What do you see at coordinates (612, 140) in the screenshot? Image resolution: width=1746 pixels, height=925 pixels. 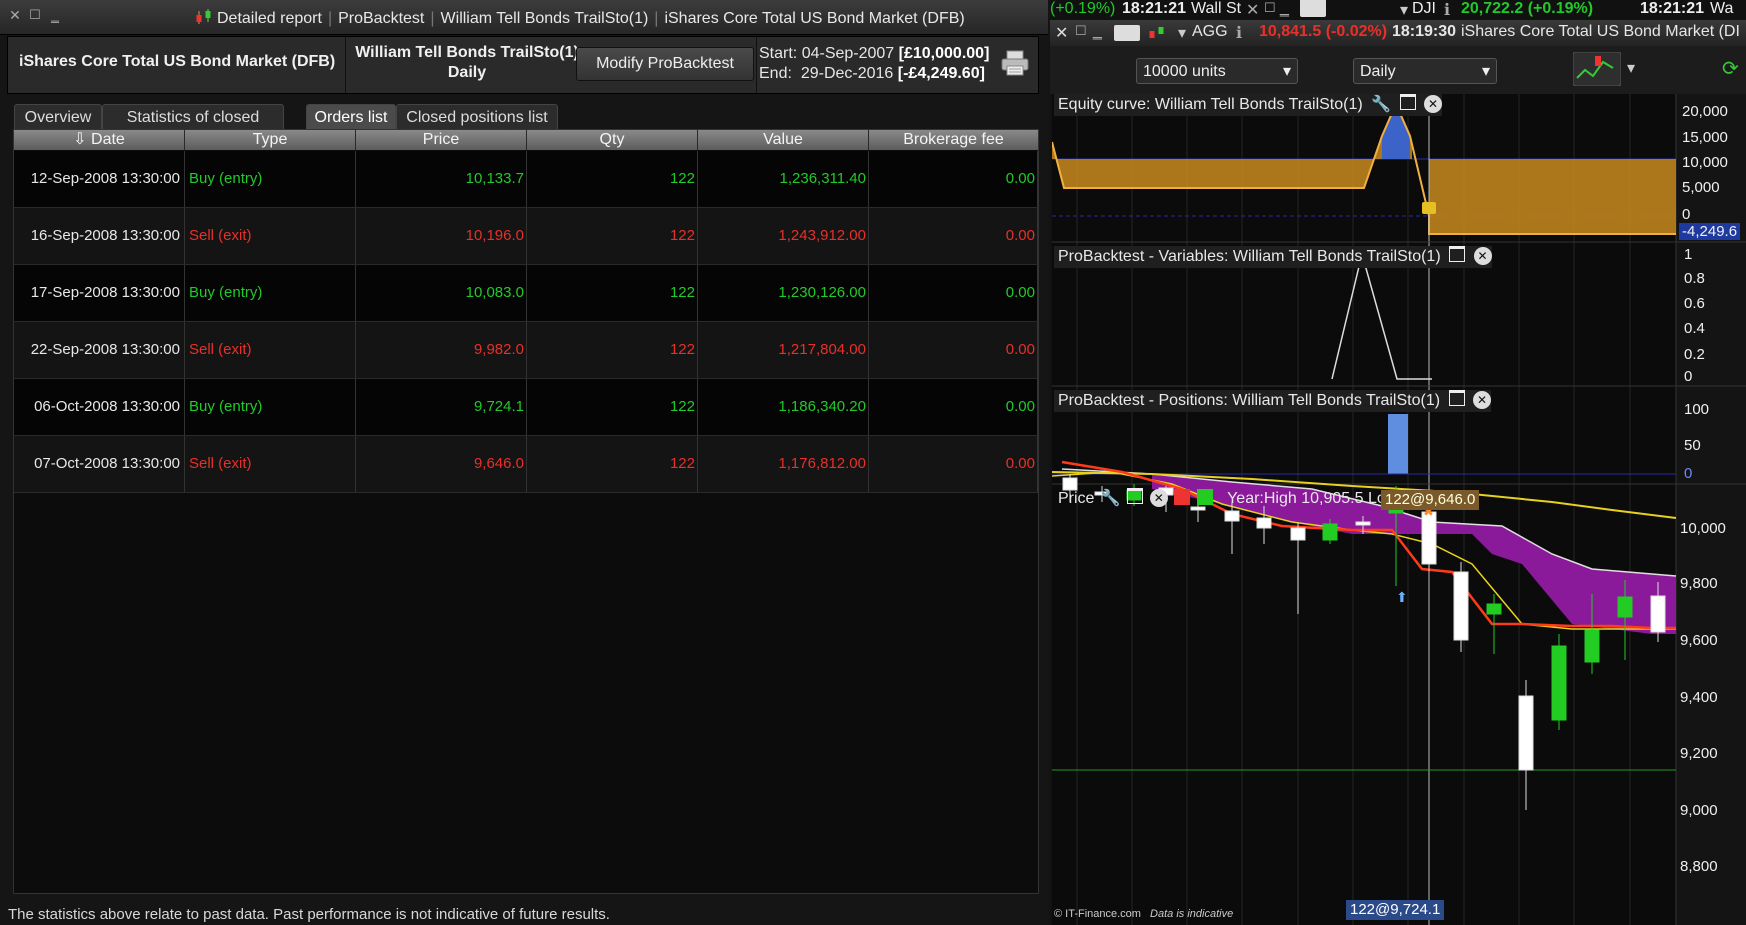 I see `column-header-qty: Qty` at bounding box center [612, 140].